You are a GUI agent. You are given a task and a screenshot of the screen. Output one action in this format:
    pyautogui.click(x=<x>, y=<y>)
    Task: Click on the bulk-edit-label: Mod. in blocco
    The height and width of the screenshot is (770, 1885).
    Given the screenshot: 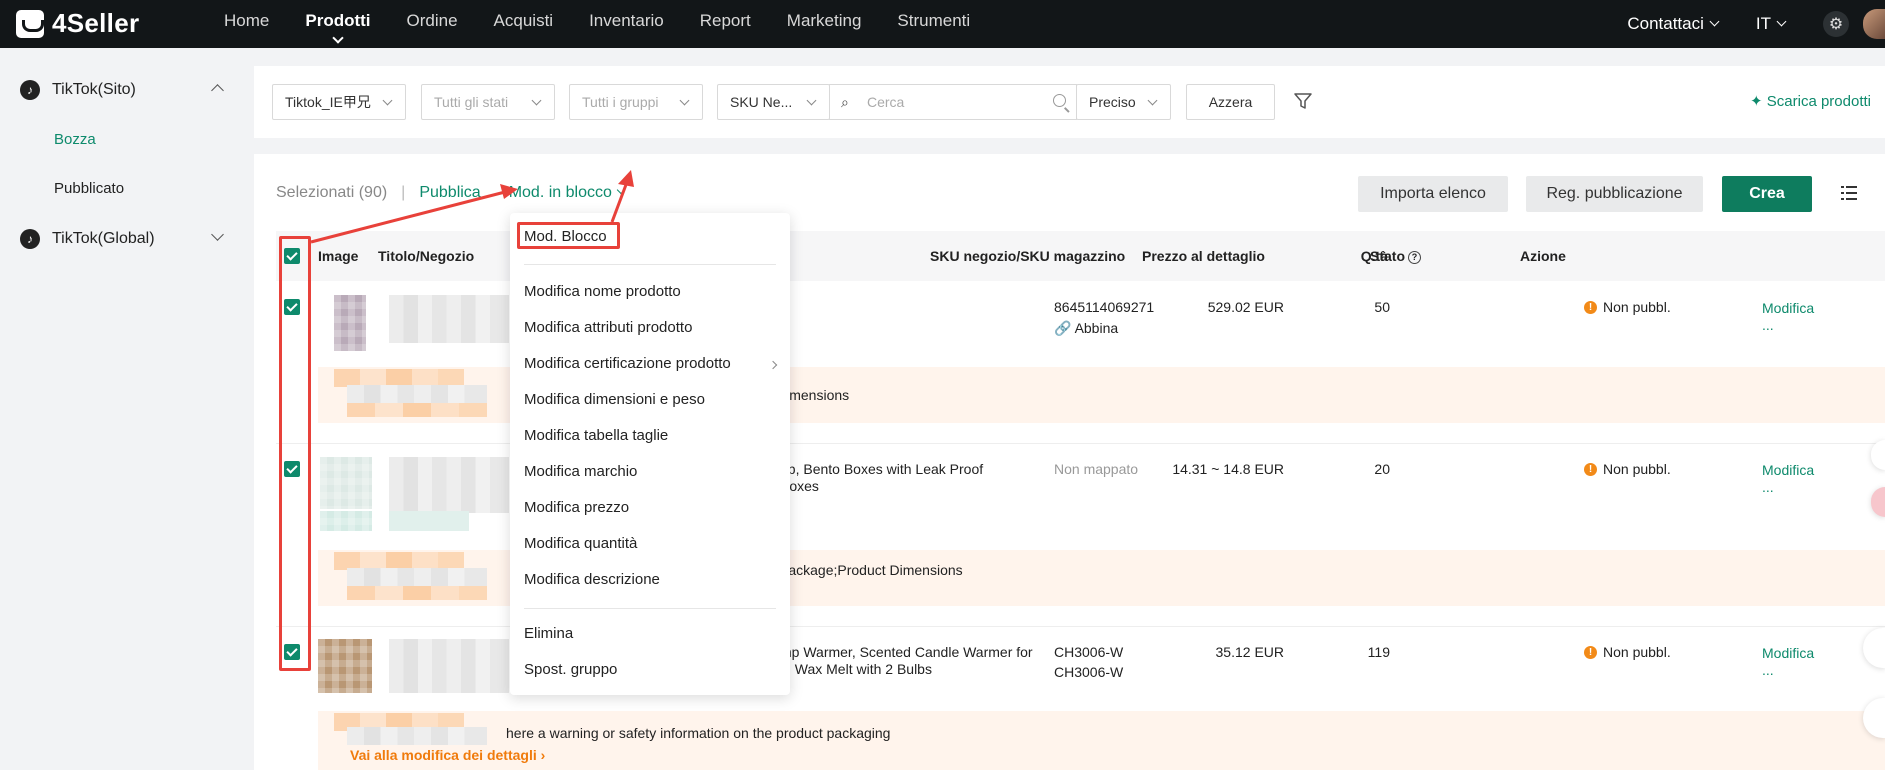 What is the action you would take?
    pyautogui.click(x=560, y=192)
    